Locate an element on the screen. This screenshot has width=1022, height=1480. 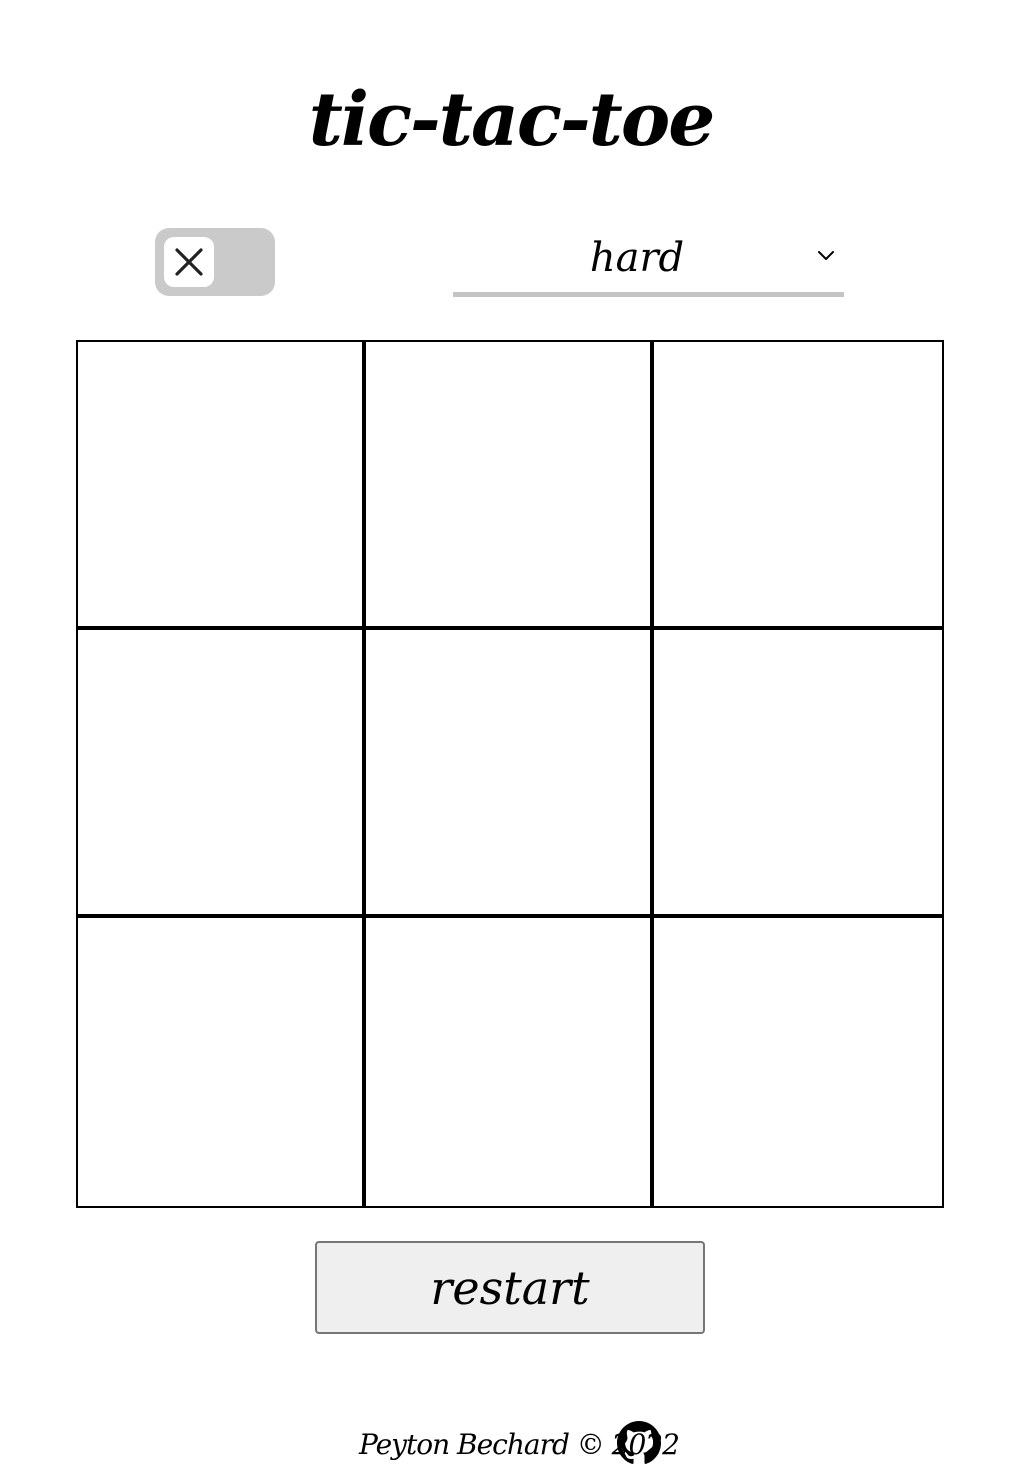
restart-button: restart is located at coordinates (510, 1287).